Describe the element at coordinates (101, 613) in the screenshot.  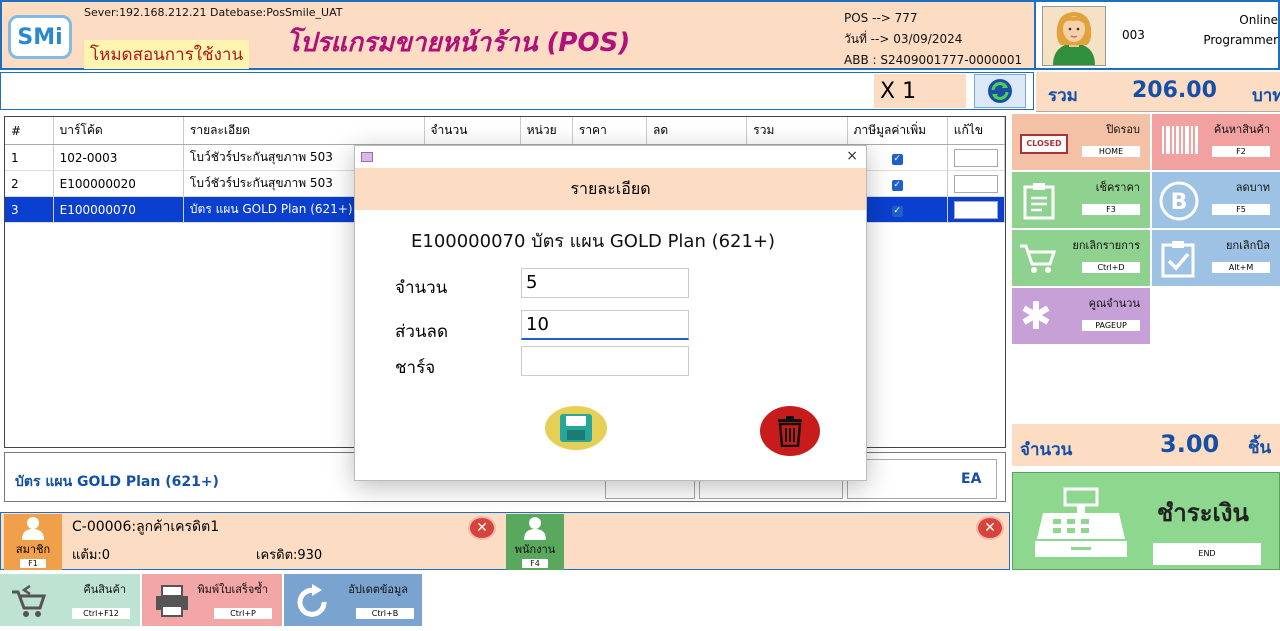
I see `return-goods-key: Ctrl+F12` at that location.